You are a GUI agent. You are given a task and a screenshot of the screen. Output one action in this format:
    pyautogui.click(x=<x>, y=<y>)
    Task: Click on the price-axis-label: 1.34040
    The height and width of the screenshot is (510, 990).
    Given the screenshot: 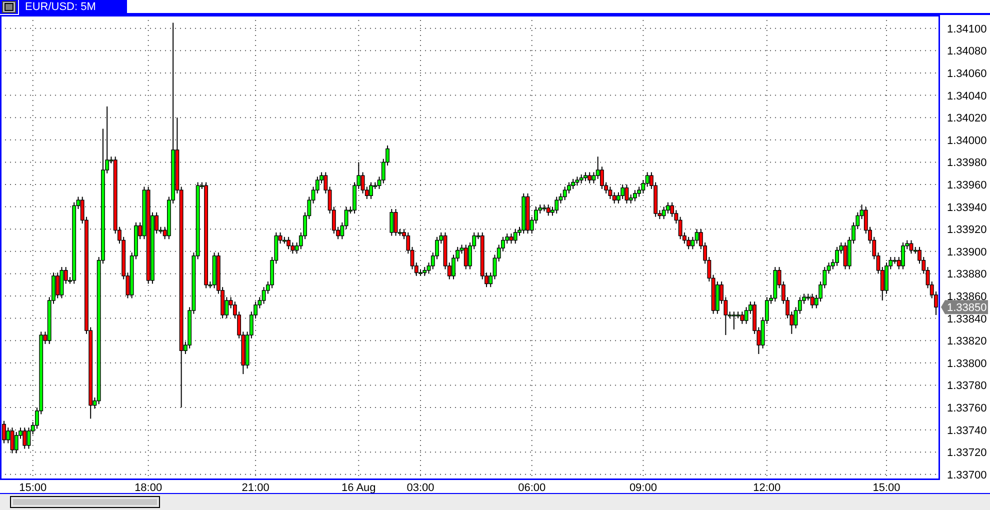 What is the action you would take?
    pyautogui.click(x=967, y=96)
    